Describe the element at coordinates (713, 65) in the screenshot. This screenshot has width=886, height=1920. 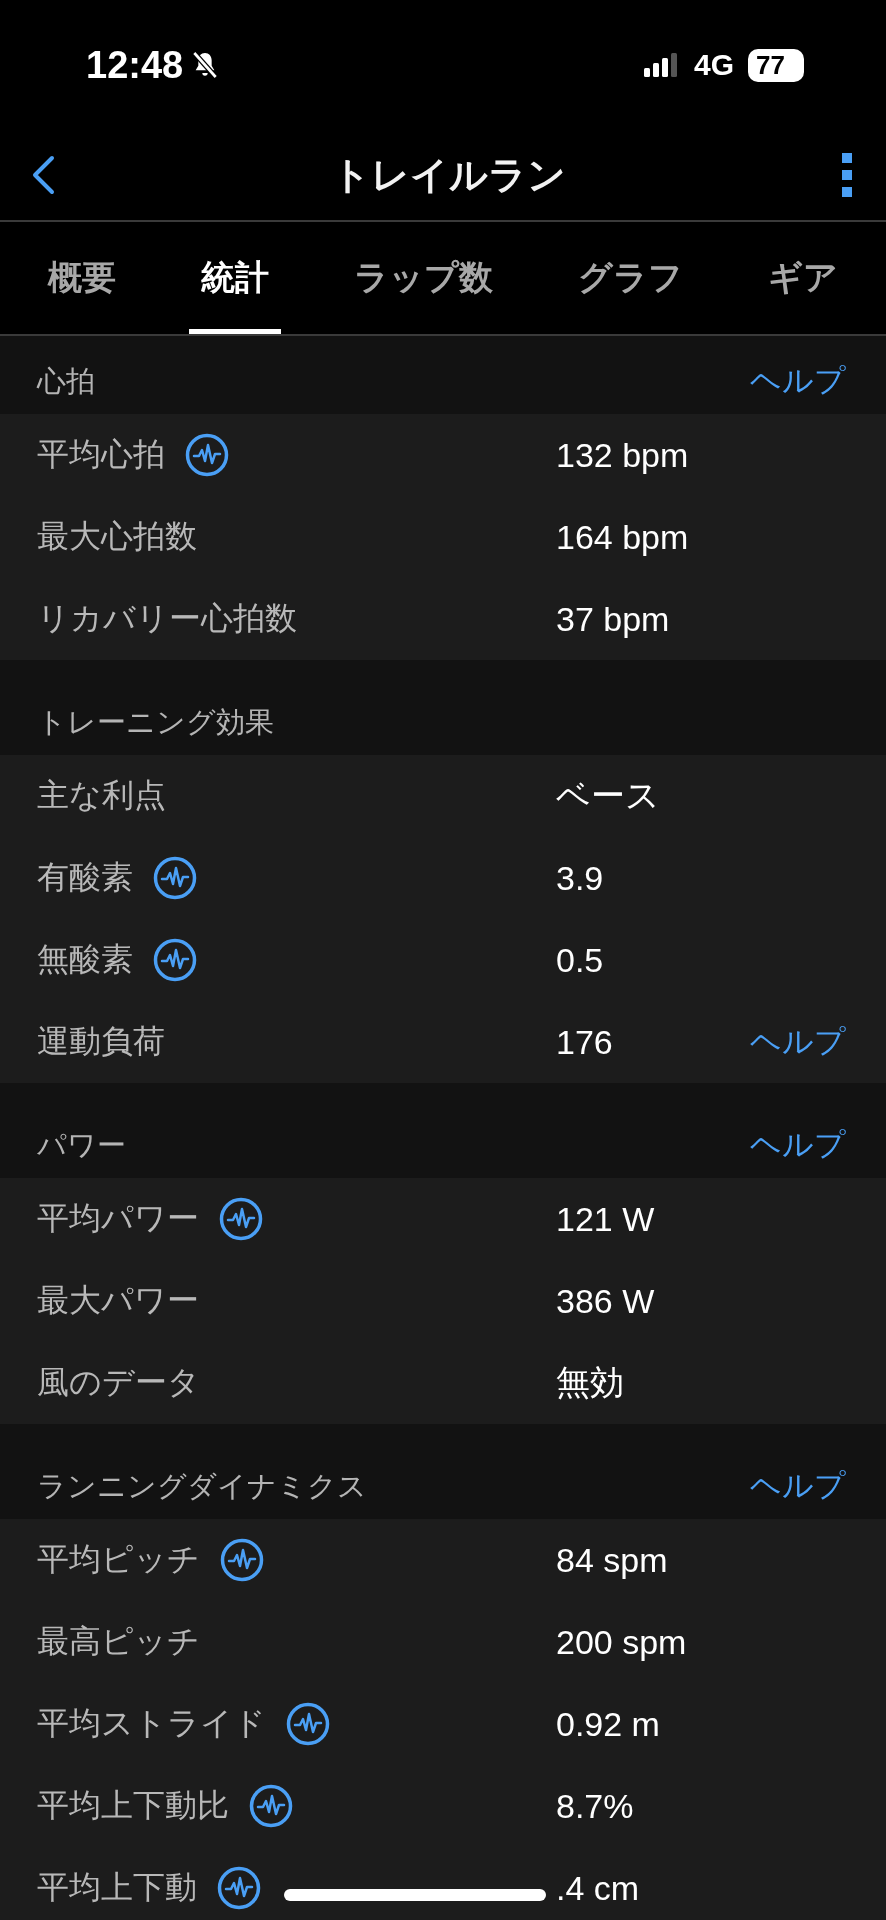
I see `network-label: 4G` at that location.